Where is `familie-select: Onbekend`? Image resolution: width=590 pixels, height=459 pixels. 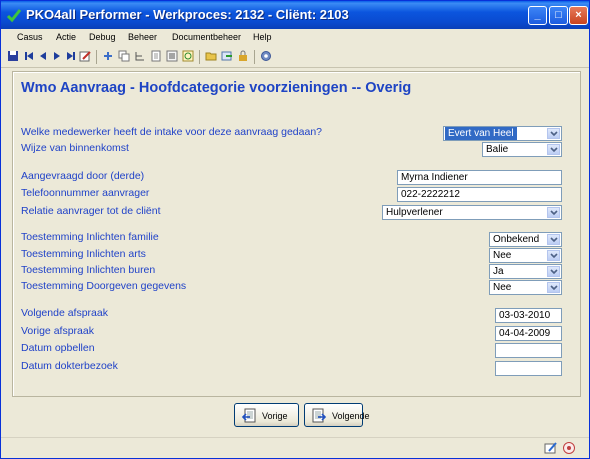 familie-select: Onbekend is located at coordinates (525, 239).